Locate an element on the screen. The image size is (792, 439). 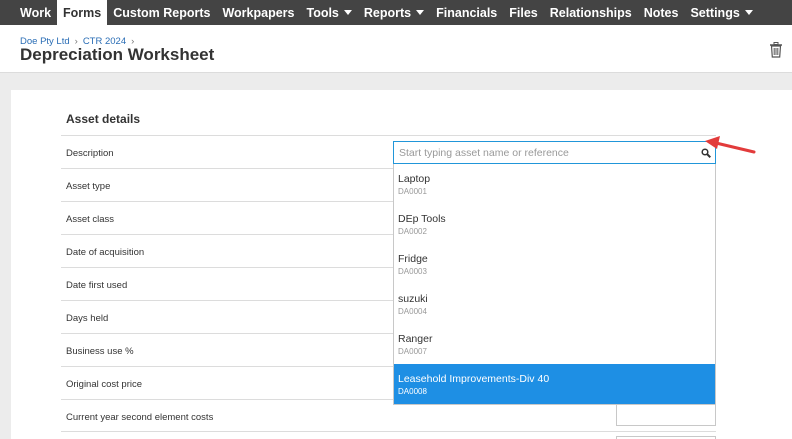
dropdown-option: suzuki DA0004 is located at coordinates (554, 304).